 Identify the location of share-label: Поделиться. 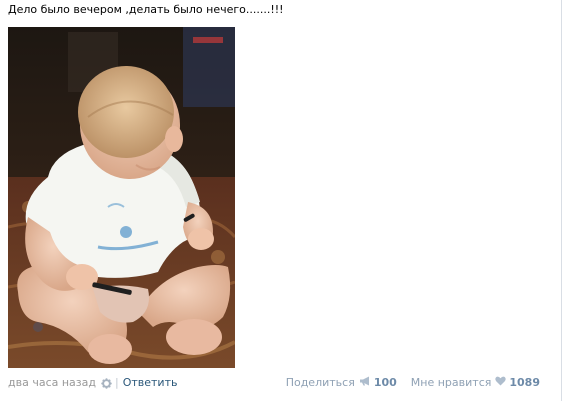
(320, 382).